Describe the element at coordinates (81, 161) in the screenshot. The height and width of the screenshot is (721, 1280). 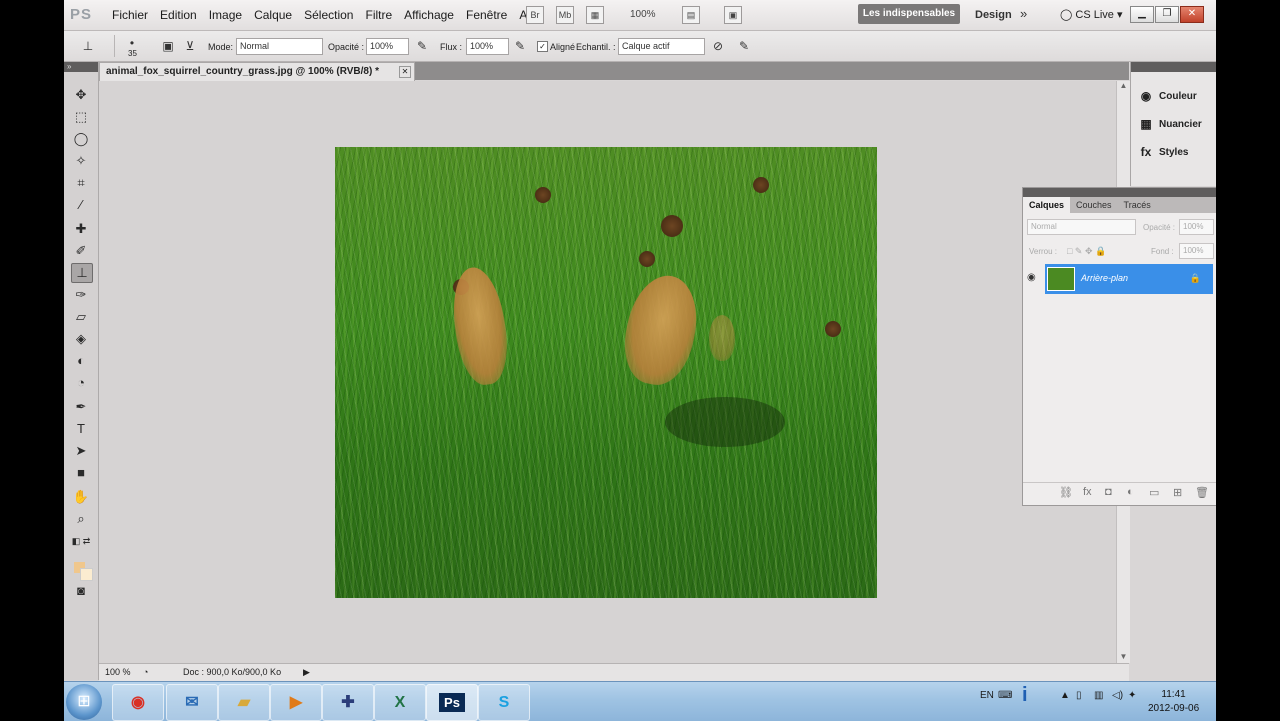
I see `quick-selection-tool-icon: ✧` at that location.